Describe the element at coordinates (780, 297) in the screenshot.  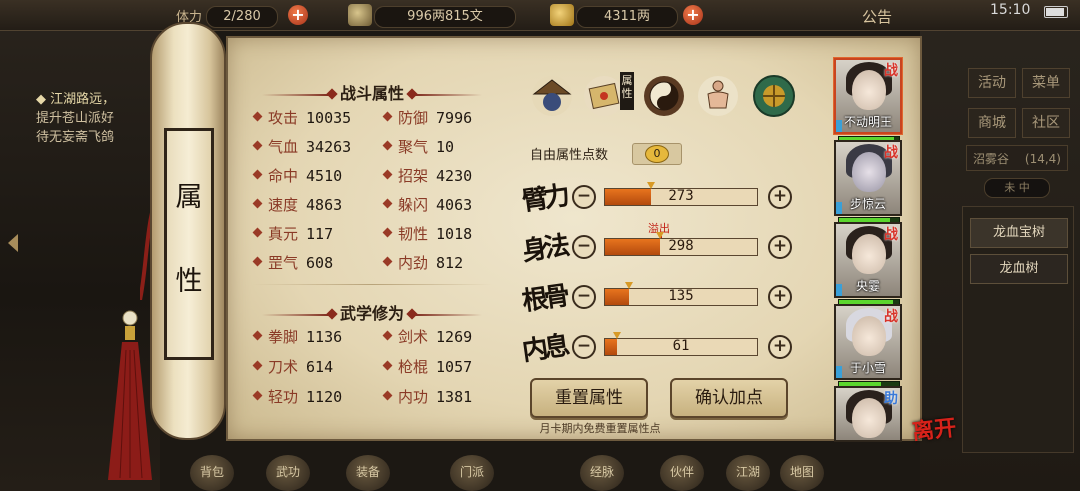
I see `increase-constitution-button: +` at that location.